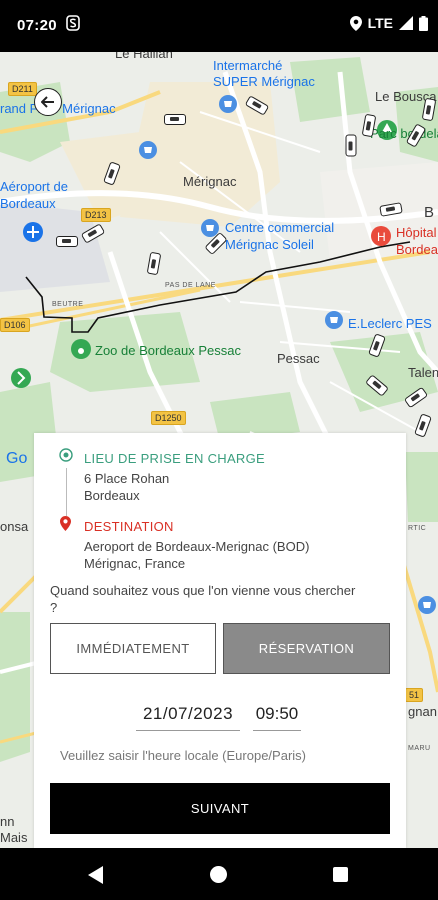 The width and height of the screenshot is (438, 900). I want to click on destination-label: DESTINATION, so click(129, 526).